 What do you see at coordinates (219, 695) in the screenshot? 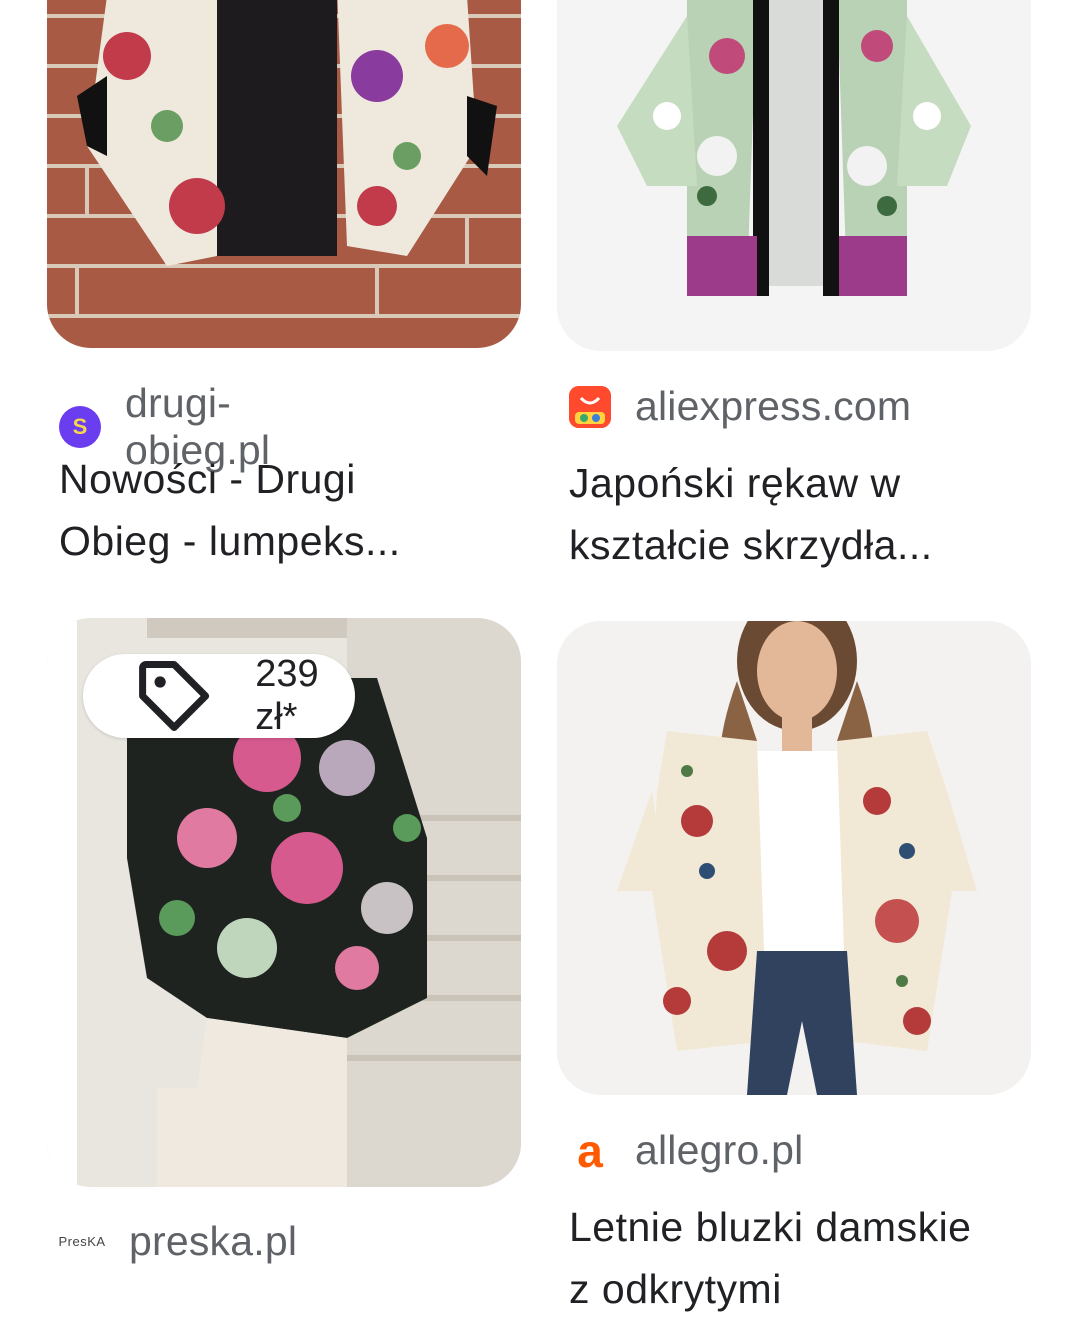
I see `price-badge: 239 zł*` at bounding box center [219, 695].